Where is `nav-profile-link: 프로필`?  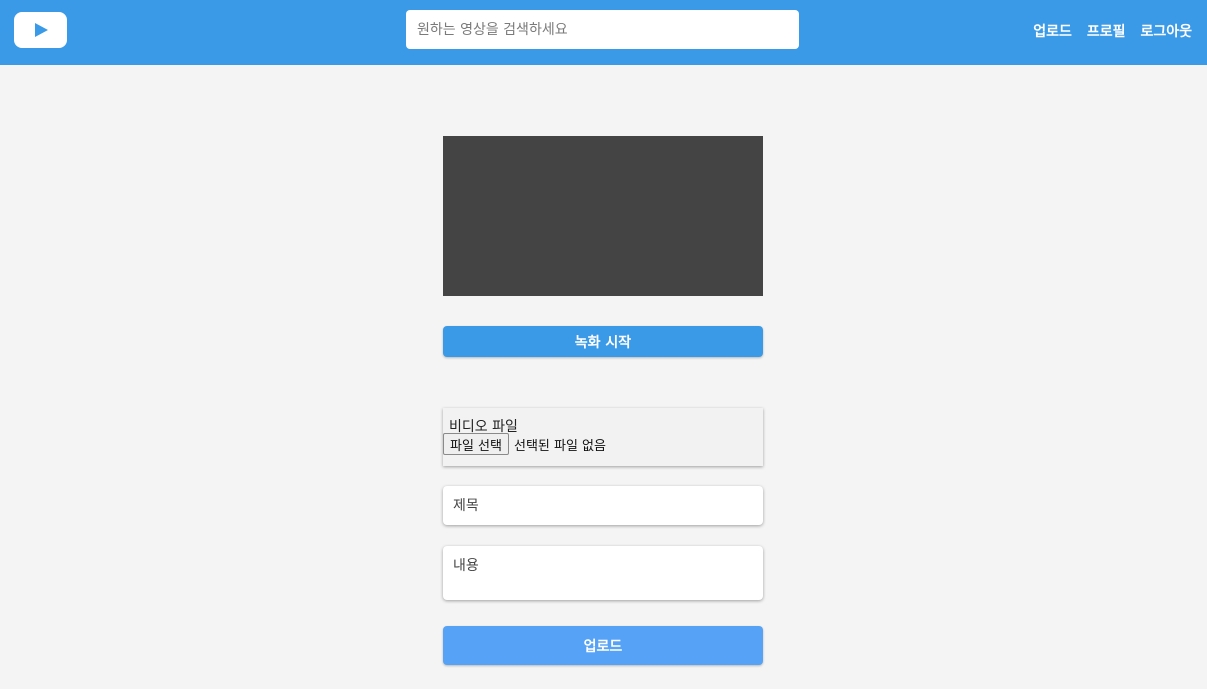 nav-profile-link: 프로필 is located at coordinates (1106, 31).